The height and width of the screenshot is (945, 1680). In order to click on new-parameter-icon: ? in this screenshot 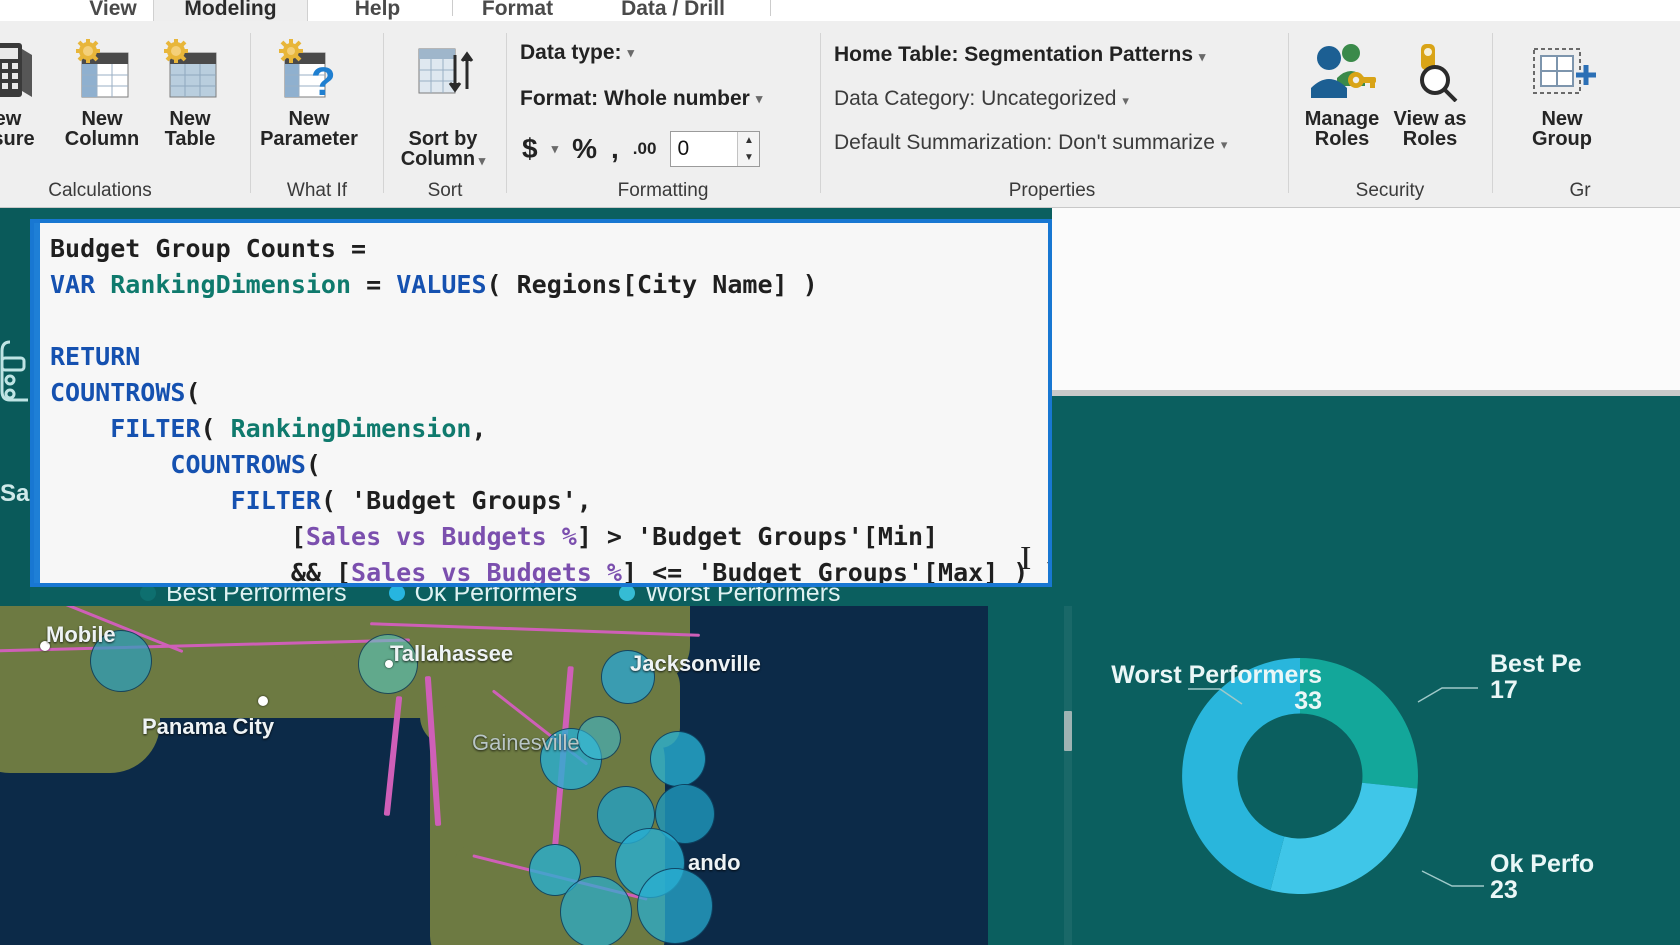, I will do `click(309, 71)`.